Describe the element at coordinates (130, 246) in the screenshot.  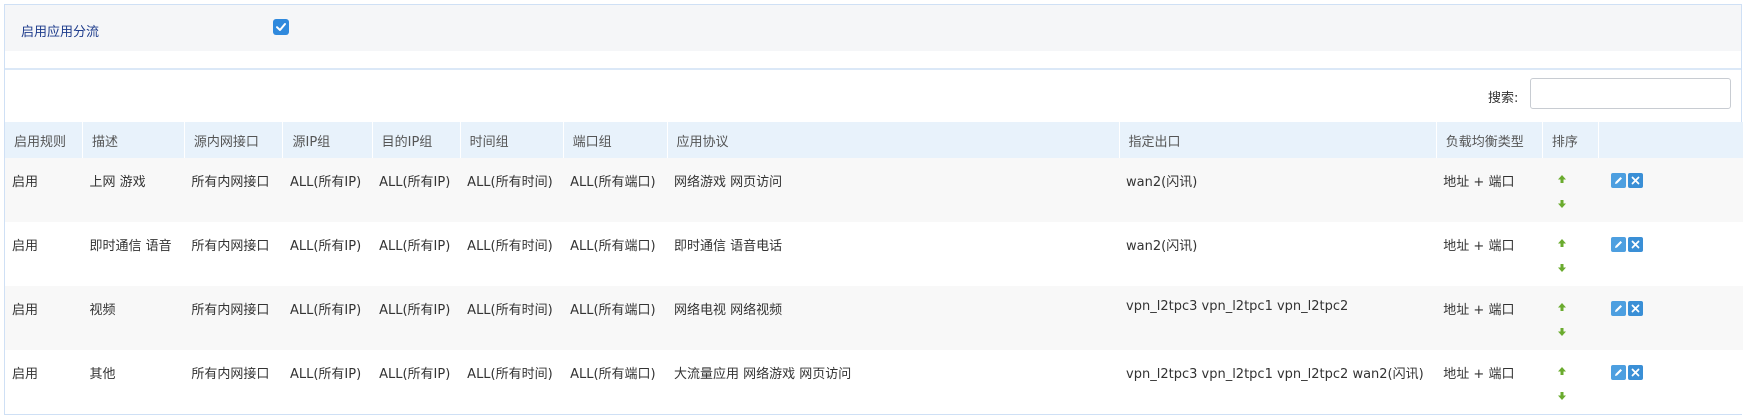
I see `cell-description: 即时通信 语音` at that location.